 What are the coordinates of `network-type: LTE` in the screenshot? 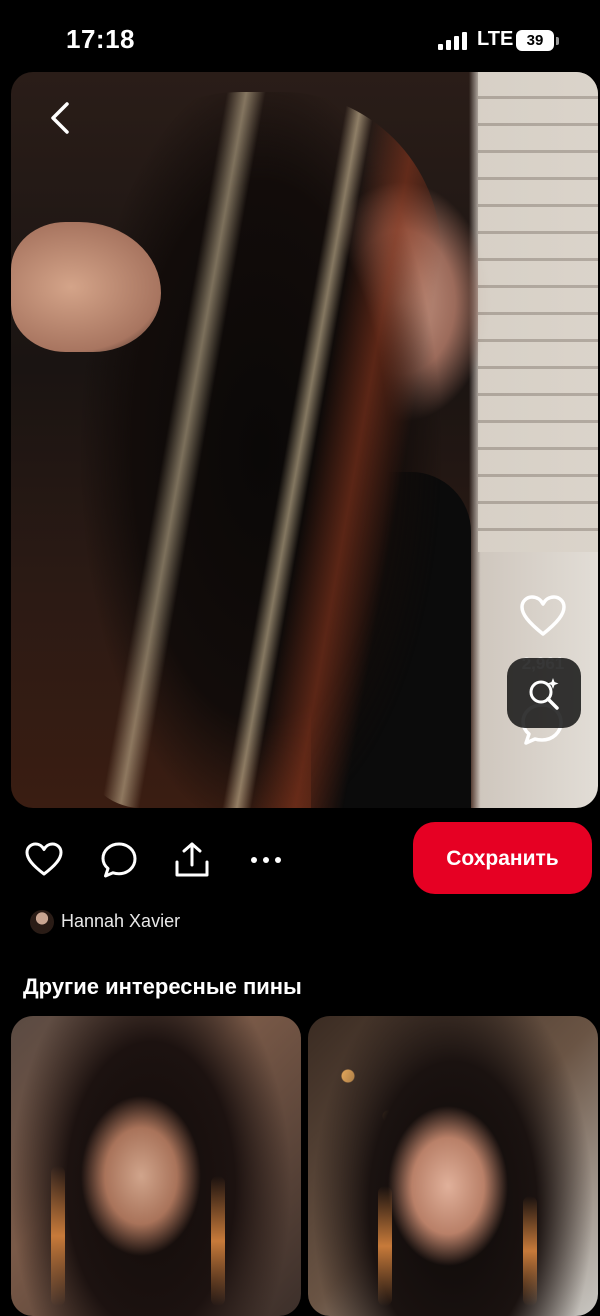 It's located at (495, 39).